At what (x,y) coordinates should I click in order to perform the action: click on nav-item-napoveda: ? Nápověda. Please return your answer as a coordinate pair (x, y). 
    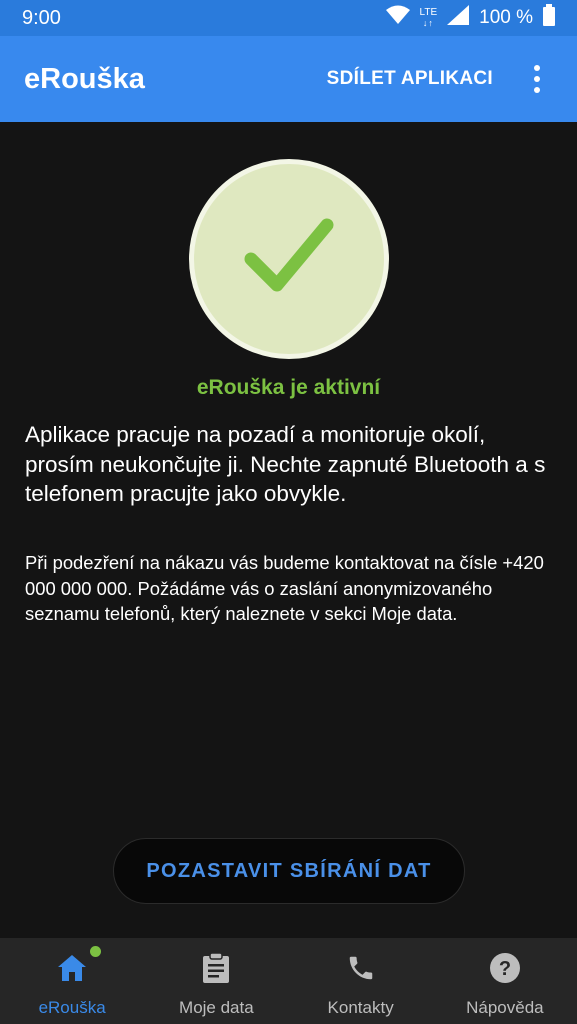
    Looking at the image, I should click on (505, 981).